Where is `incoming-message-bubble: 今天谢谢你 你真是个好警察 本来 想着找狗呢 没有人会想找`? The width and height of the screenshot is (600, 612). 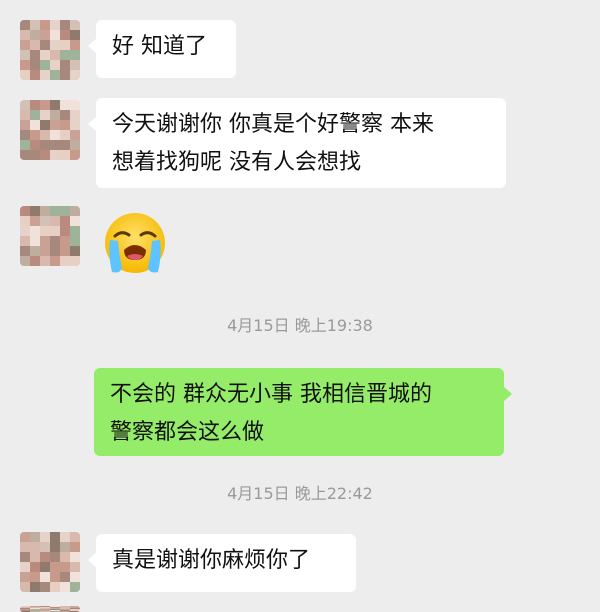 incoming-message-bubble: 今天谢谢你 你真是个好警察 本来 想着找狗呢 没有人会想找 is located at coordinates (297, 143).